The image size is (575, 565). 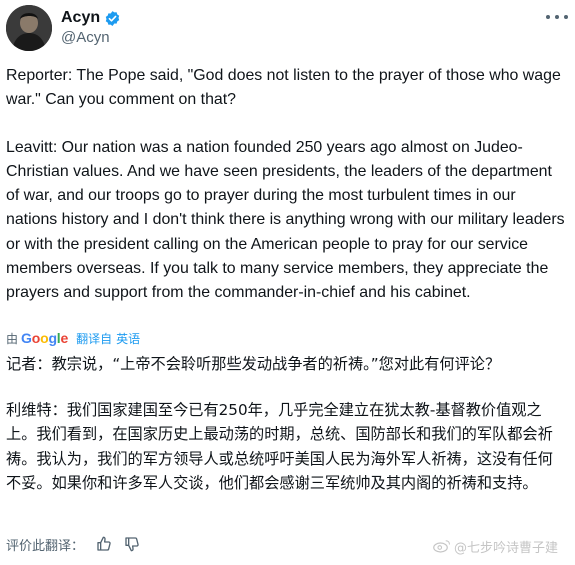 What do you see at coordinates (85, 37) in the screenshot?
I see `author-handle: @Acyn` at bounding box center [85, 37].